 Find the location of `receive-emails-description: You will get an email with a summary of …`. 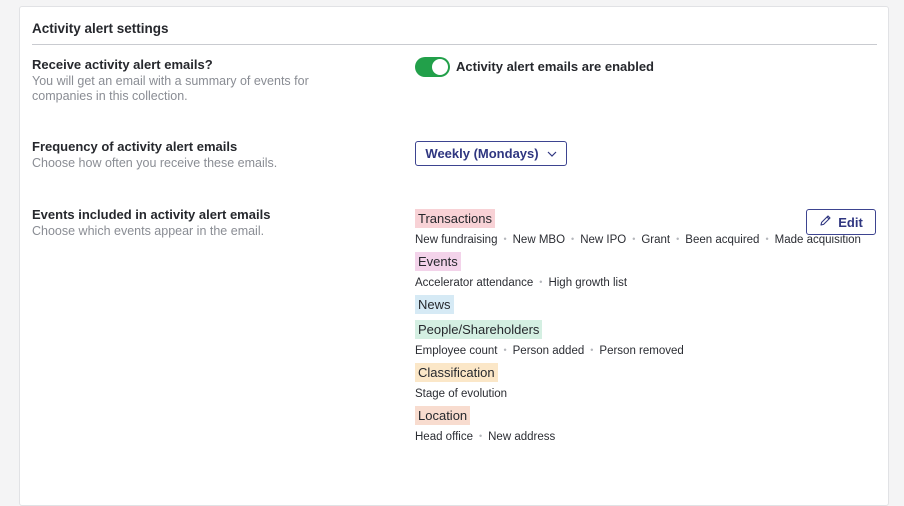

receive-emails-description: You will get an email with a summary of … is located at coordinates (170, 88).